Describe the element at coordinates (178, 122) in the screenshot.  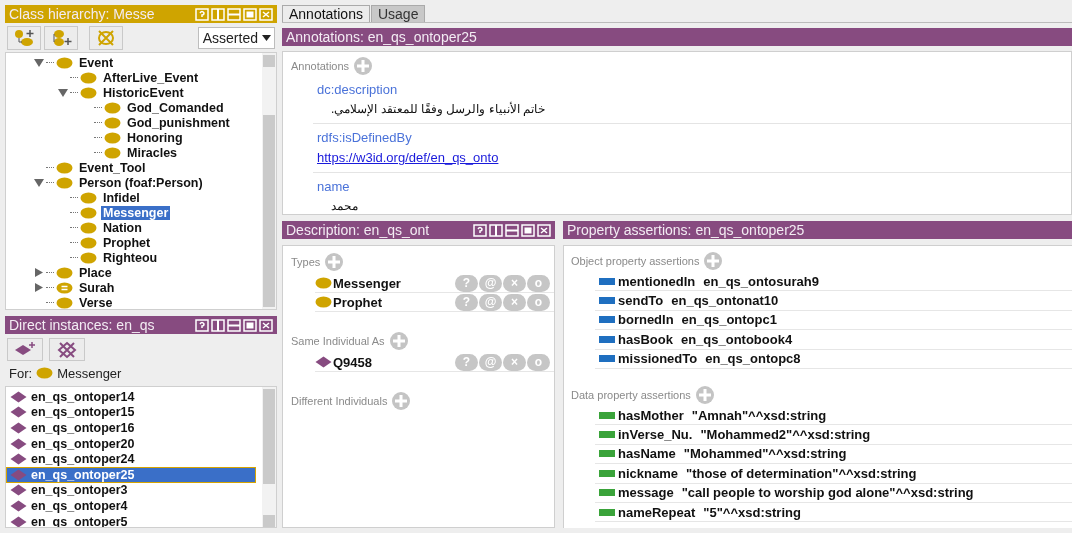
I see `tree-item: God_punishment` at that location.